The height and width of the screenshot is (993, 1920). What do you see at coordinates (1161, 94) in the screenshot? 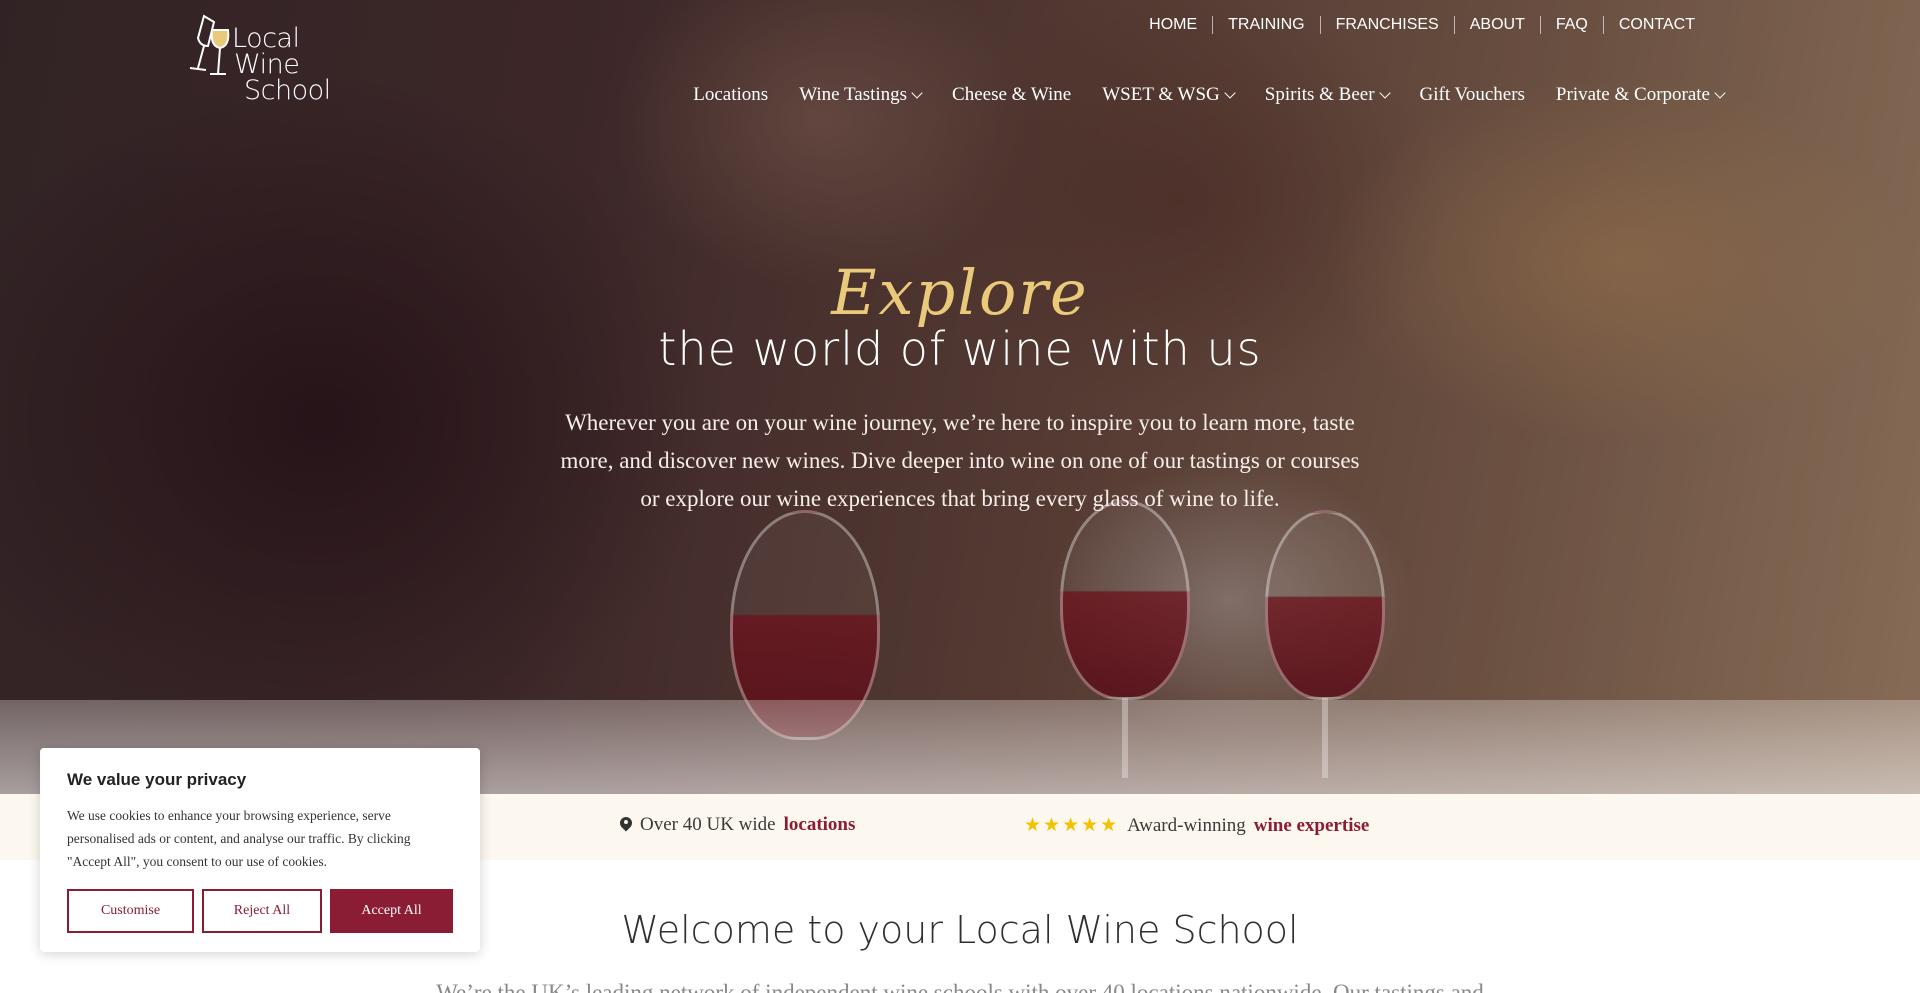
I see `main-nav-label: WSET & WSG` at bounding box center [1161, 94].